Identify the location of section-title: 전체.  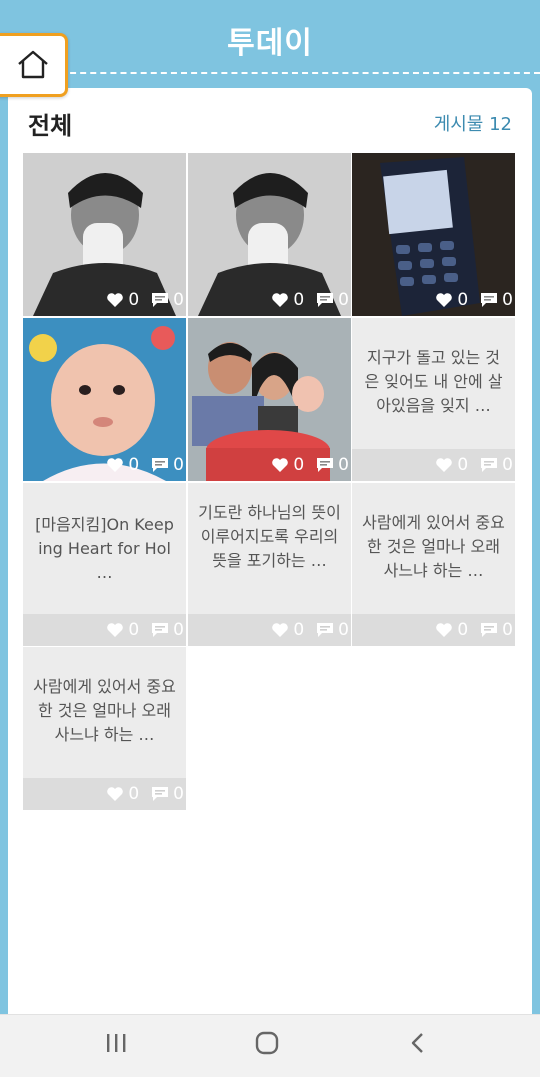
(50, 126).